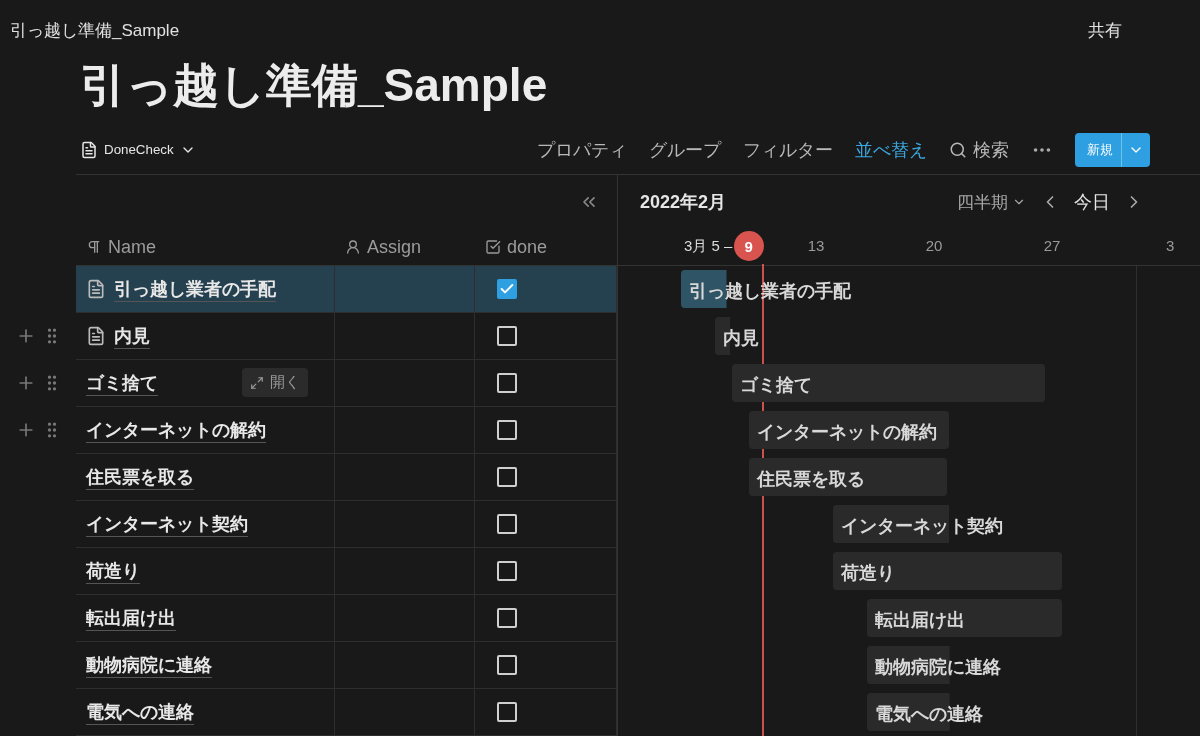 The height and width of the screenshot is (736, 1200). What do you see at coordinates (257, 382) in the screenshot?
I see `expand-icon` at bounding box center [257, 382].